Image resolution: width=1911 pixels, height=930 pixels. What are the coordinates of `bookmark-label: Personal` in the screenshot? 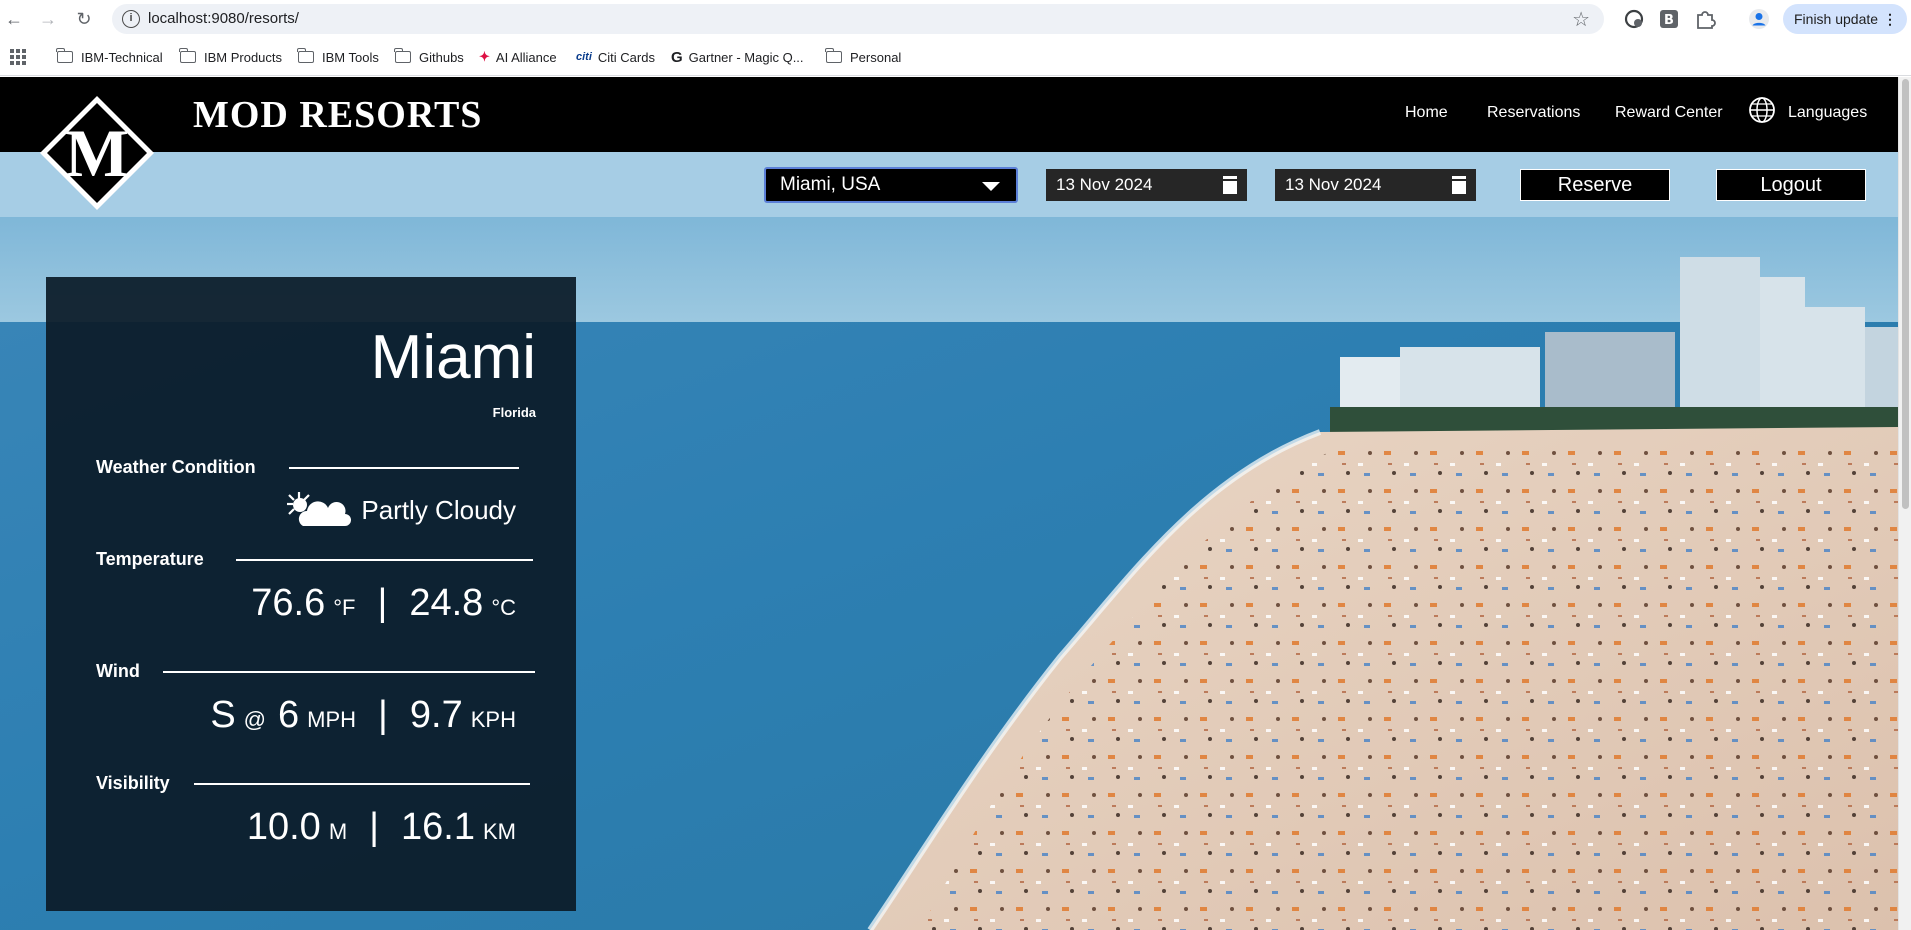 It's located at (876, 57).